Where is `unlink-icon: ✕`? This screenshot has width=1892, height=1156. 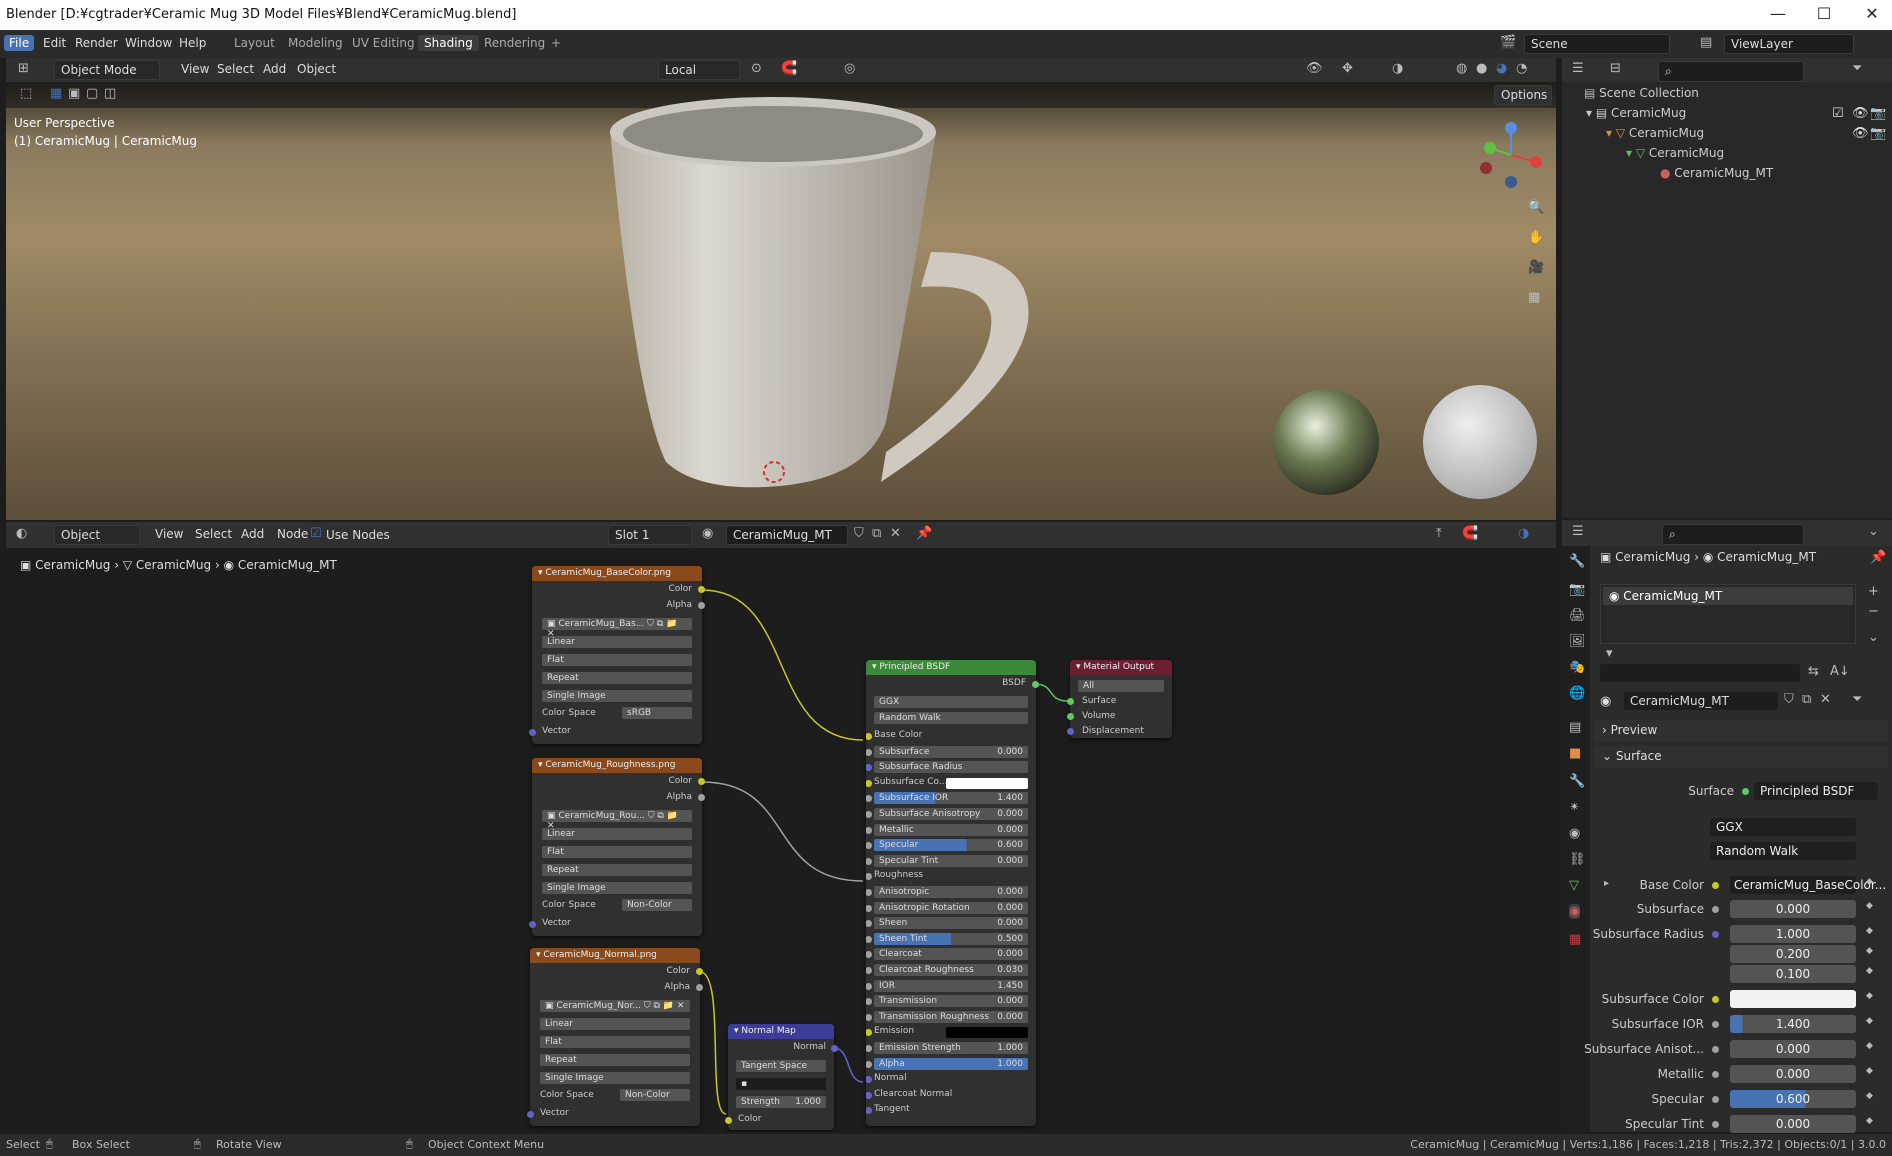 unlink-icon: ✕ is located at coordinates (1825, 699).